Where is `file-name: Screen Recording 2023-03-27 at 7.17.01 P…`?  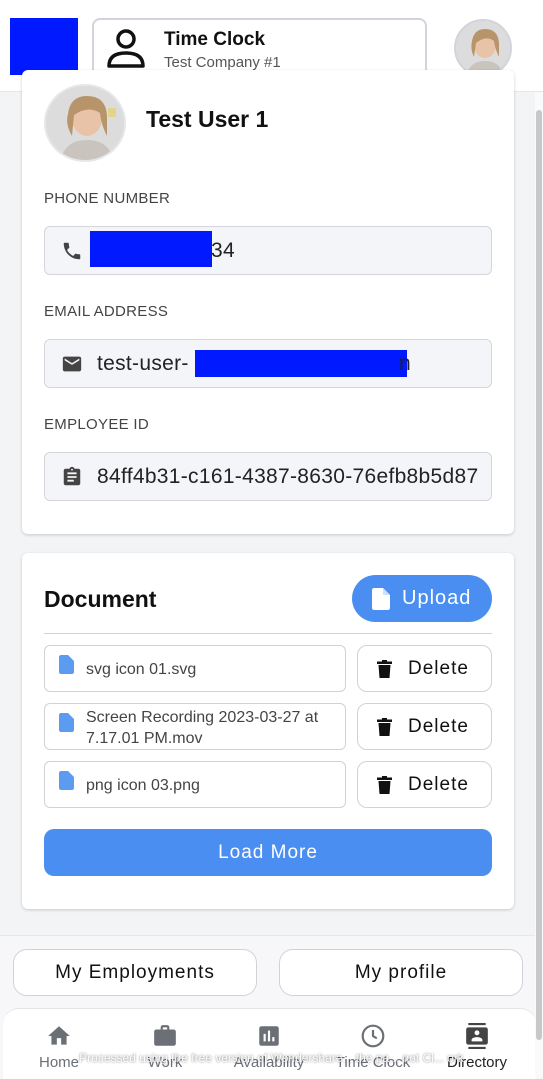
file-name: Screen Recording 2023-03-27 at 7.17.01 P… is located at coordinates (202, 728).